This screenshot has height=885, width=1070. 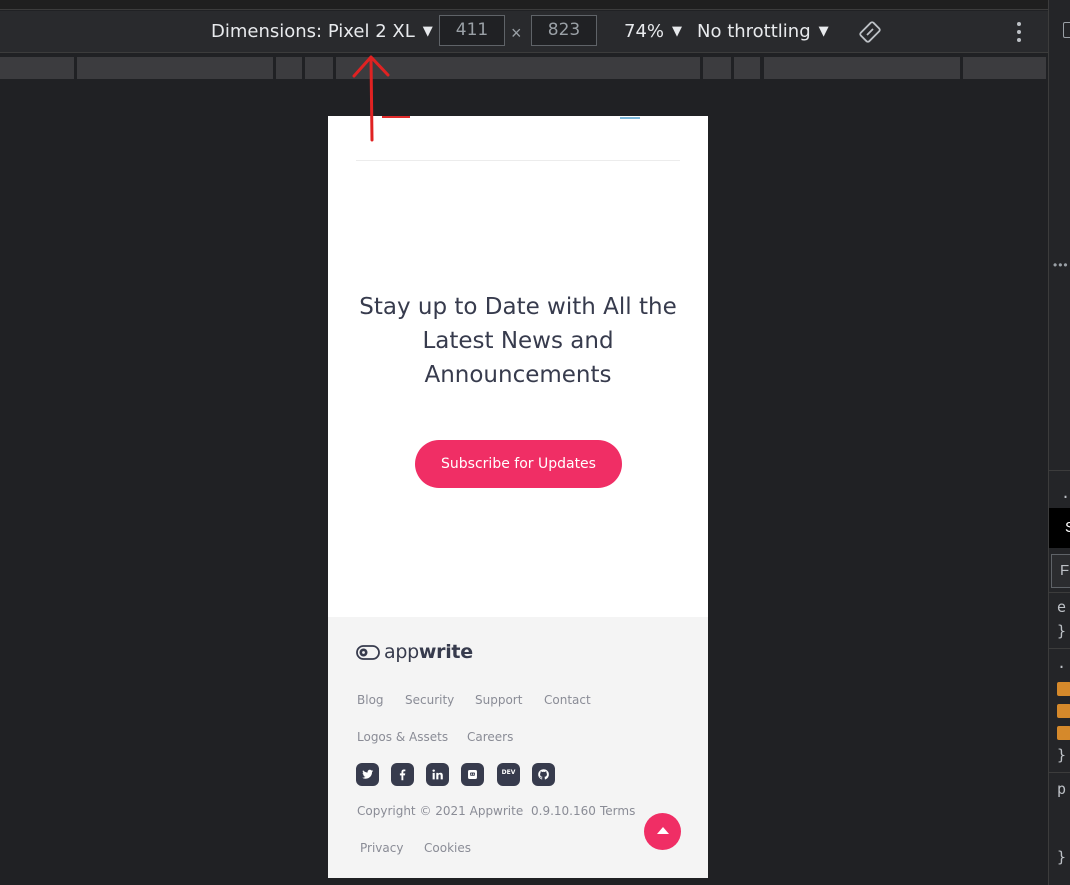 I want to click on css-selector-p: p, so click(x=1062, y=789).